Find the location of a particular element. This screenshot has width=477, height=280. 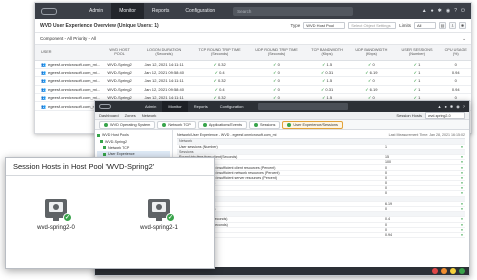

sub-network: Network is located at coordinates (149, 115).